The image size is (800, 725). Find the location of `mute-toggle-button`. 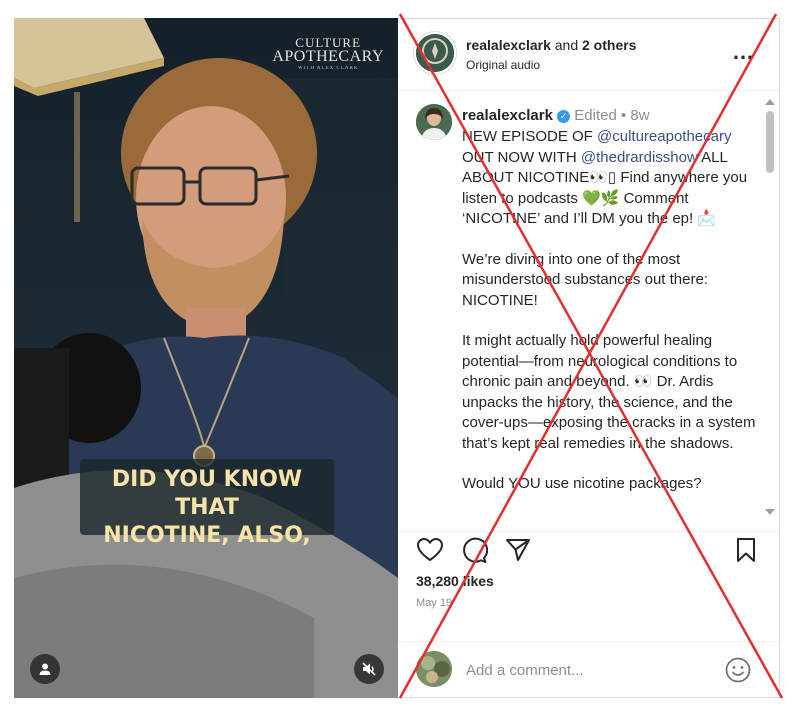

mute-toggle-button is located at coordinates (369, 669).